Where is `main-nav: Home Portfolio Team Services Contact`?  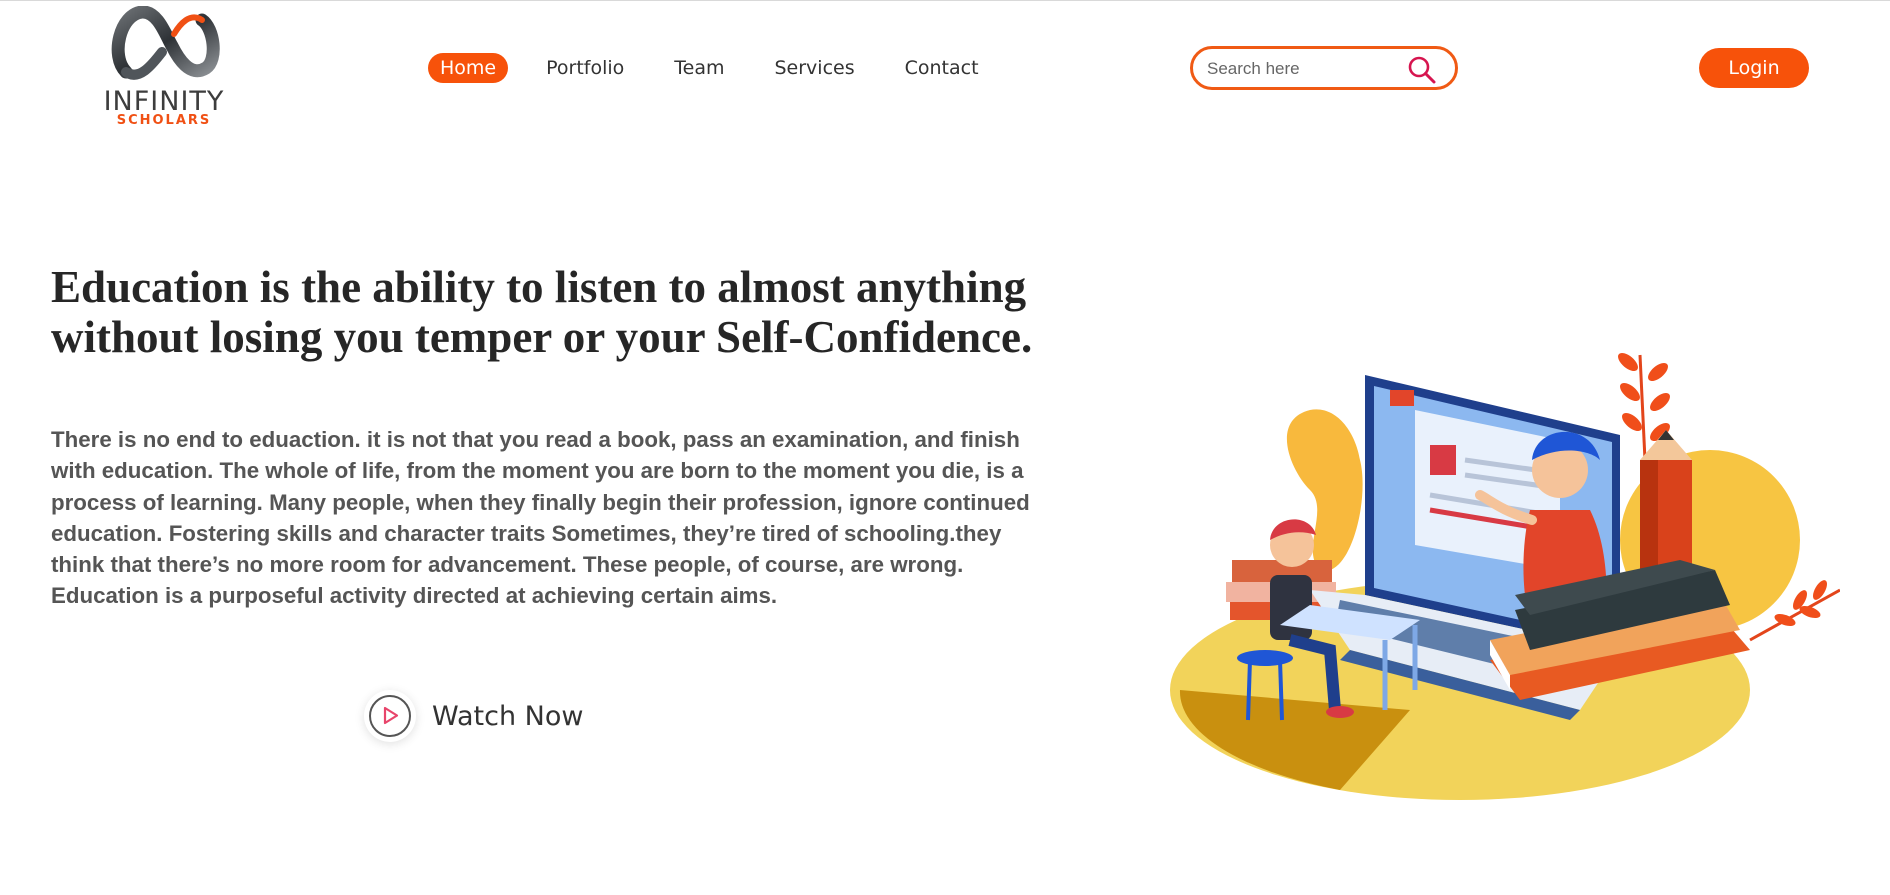
main-nav: Home Portfolio Team Services Contact is located at coordinates (722, 68).